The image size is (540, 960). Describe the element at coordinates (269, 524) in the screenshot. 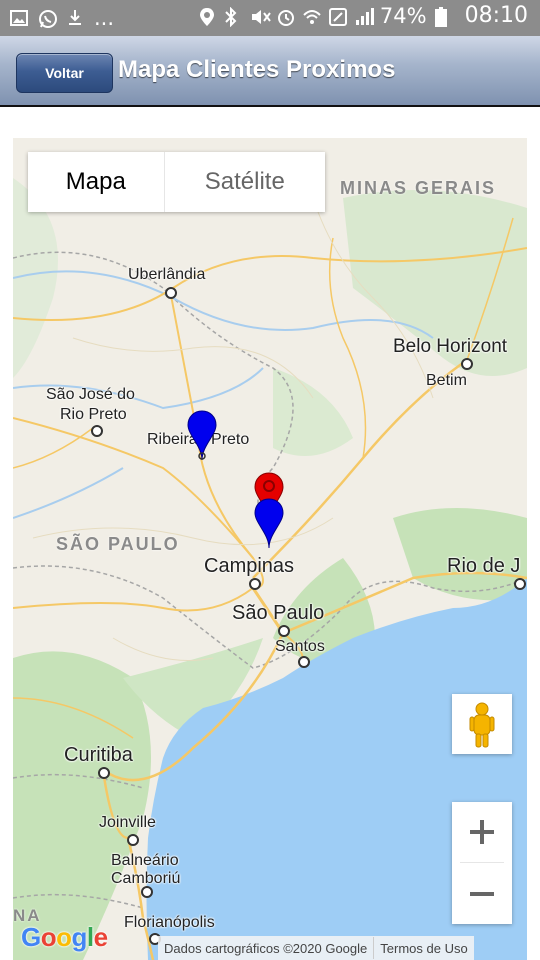

I see `map-marker-blue-campinas` at that location.